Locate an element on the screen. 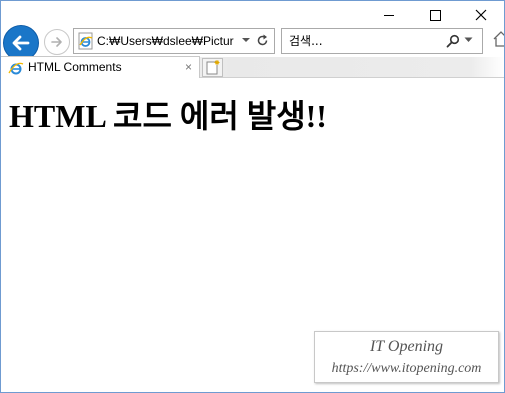 The image size is (505, 393). address-bar: C:₩Users₩dslee₩Pictures₩ is located at coordinates (174, 41).